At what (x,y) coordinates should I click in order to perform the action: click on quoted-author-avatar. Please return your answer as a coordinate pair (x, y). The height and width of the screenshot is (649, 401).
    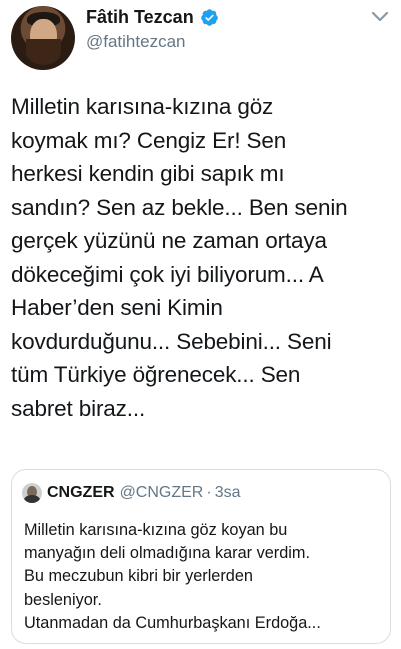
    Looking at the image, I should click on (32, 493).